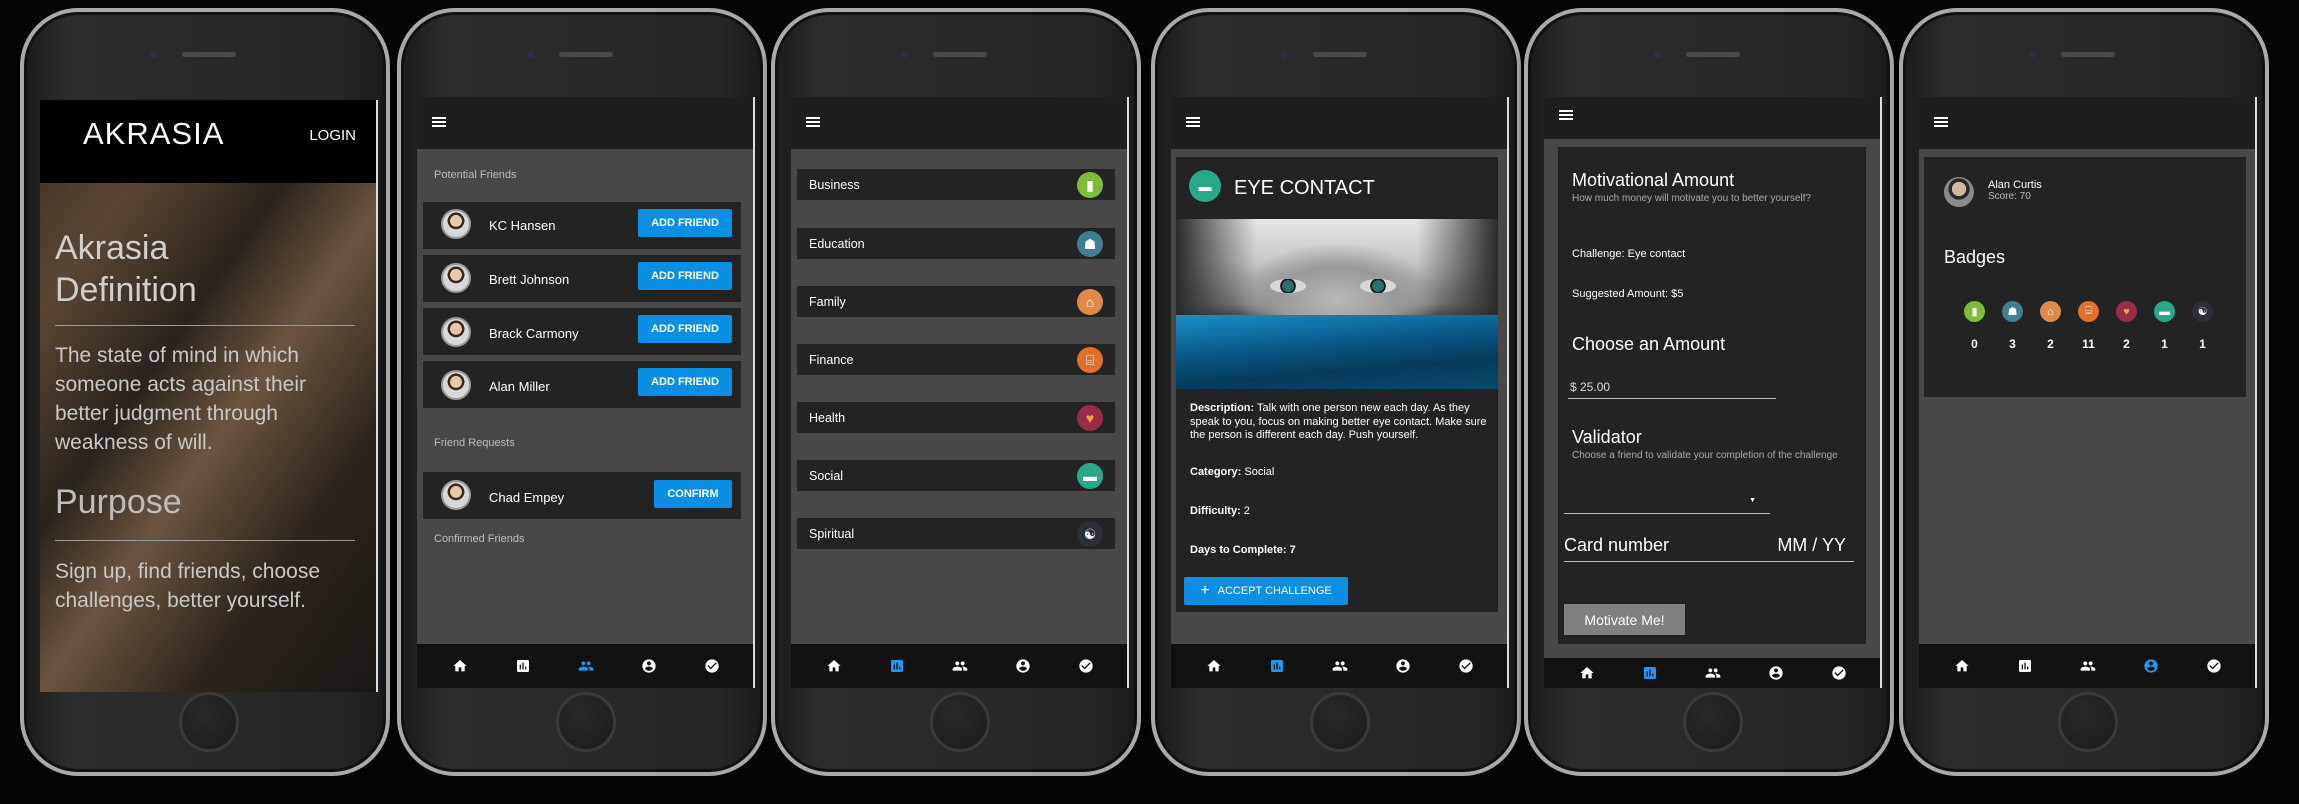 This screenshot has width=2299, height=804. I want to click on category-label: Family, so click(827, 302).